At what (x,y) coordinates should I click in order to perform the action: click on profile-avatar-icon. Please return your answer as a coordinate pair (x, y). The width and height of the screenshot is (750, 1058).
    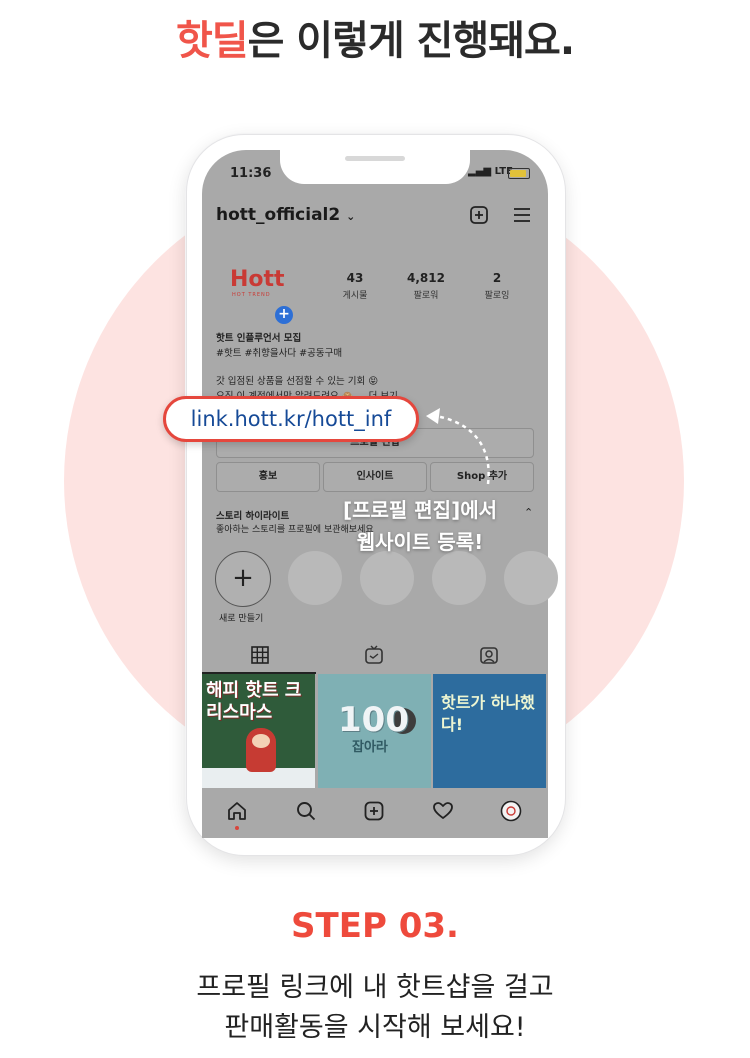
    Looking at the image, I should click on (511, 811).